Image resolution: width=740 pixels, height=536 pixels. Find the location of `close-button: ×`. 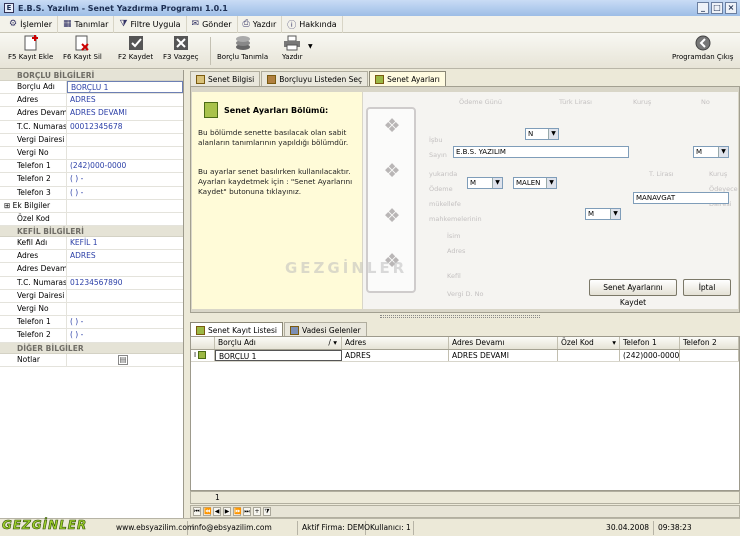

close-button: × is located at coordinates (731, 8).